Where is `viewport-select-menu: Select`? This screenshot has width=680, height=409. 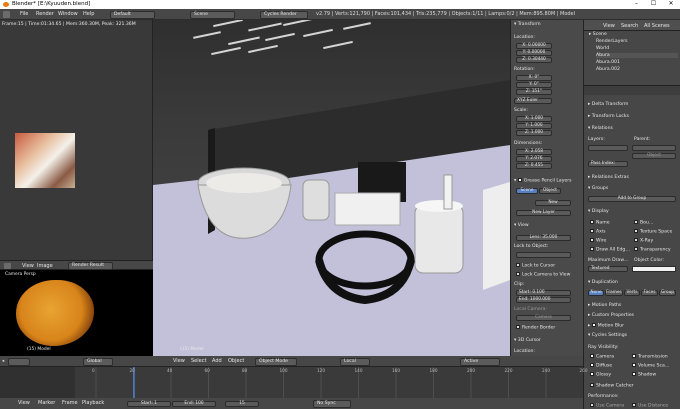 viewport-select-menu: Select is located at coordinates (198, 361).